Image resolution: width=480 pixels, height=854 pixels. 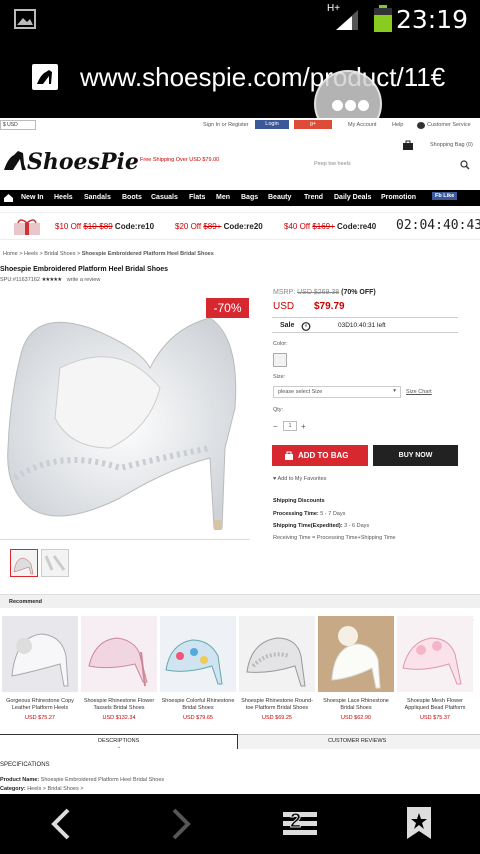 I want to click on promo-deal-1: $10 Off $10-$89 Code:re10, so click(x=105, y=226).